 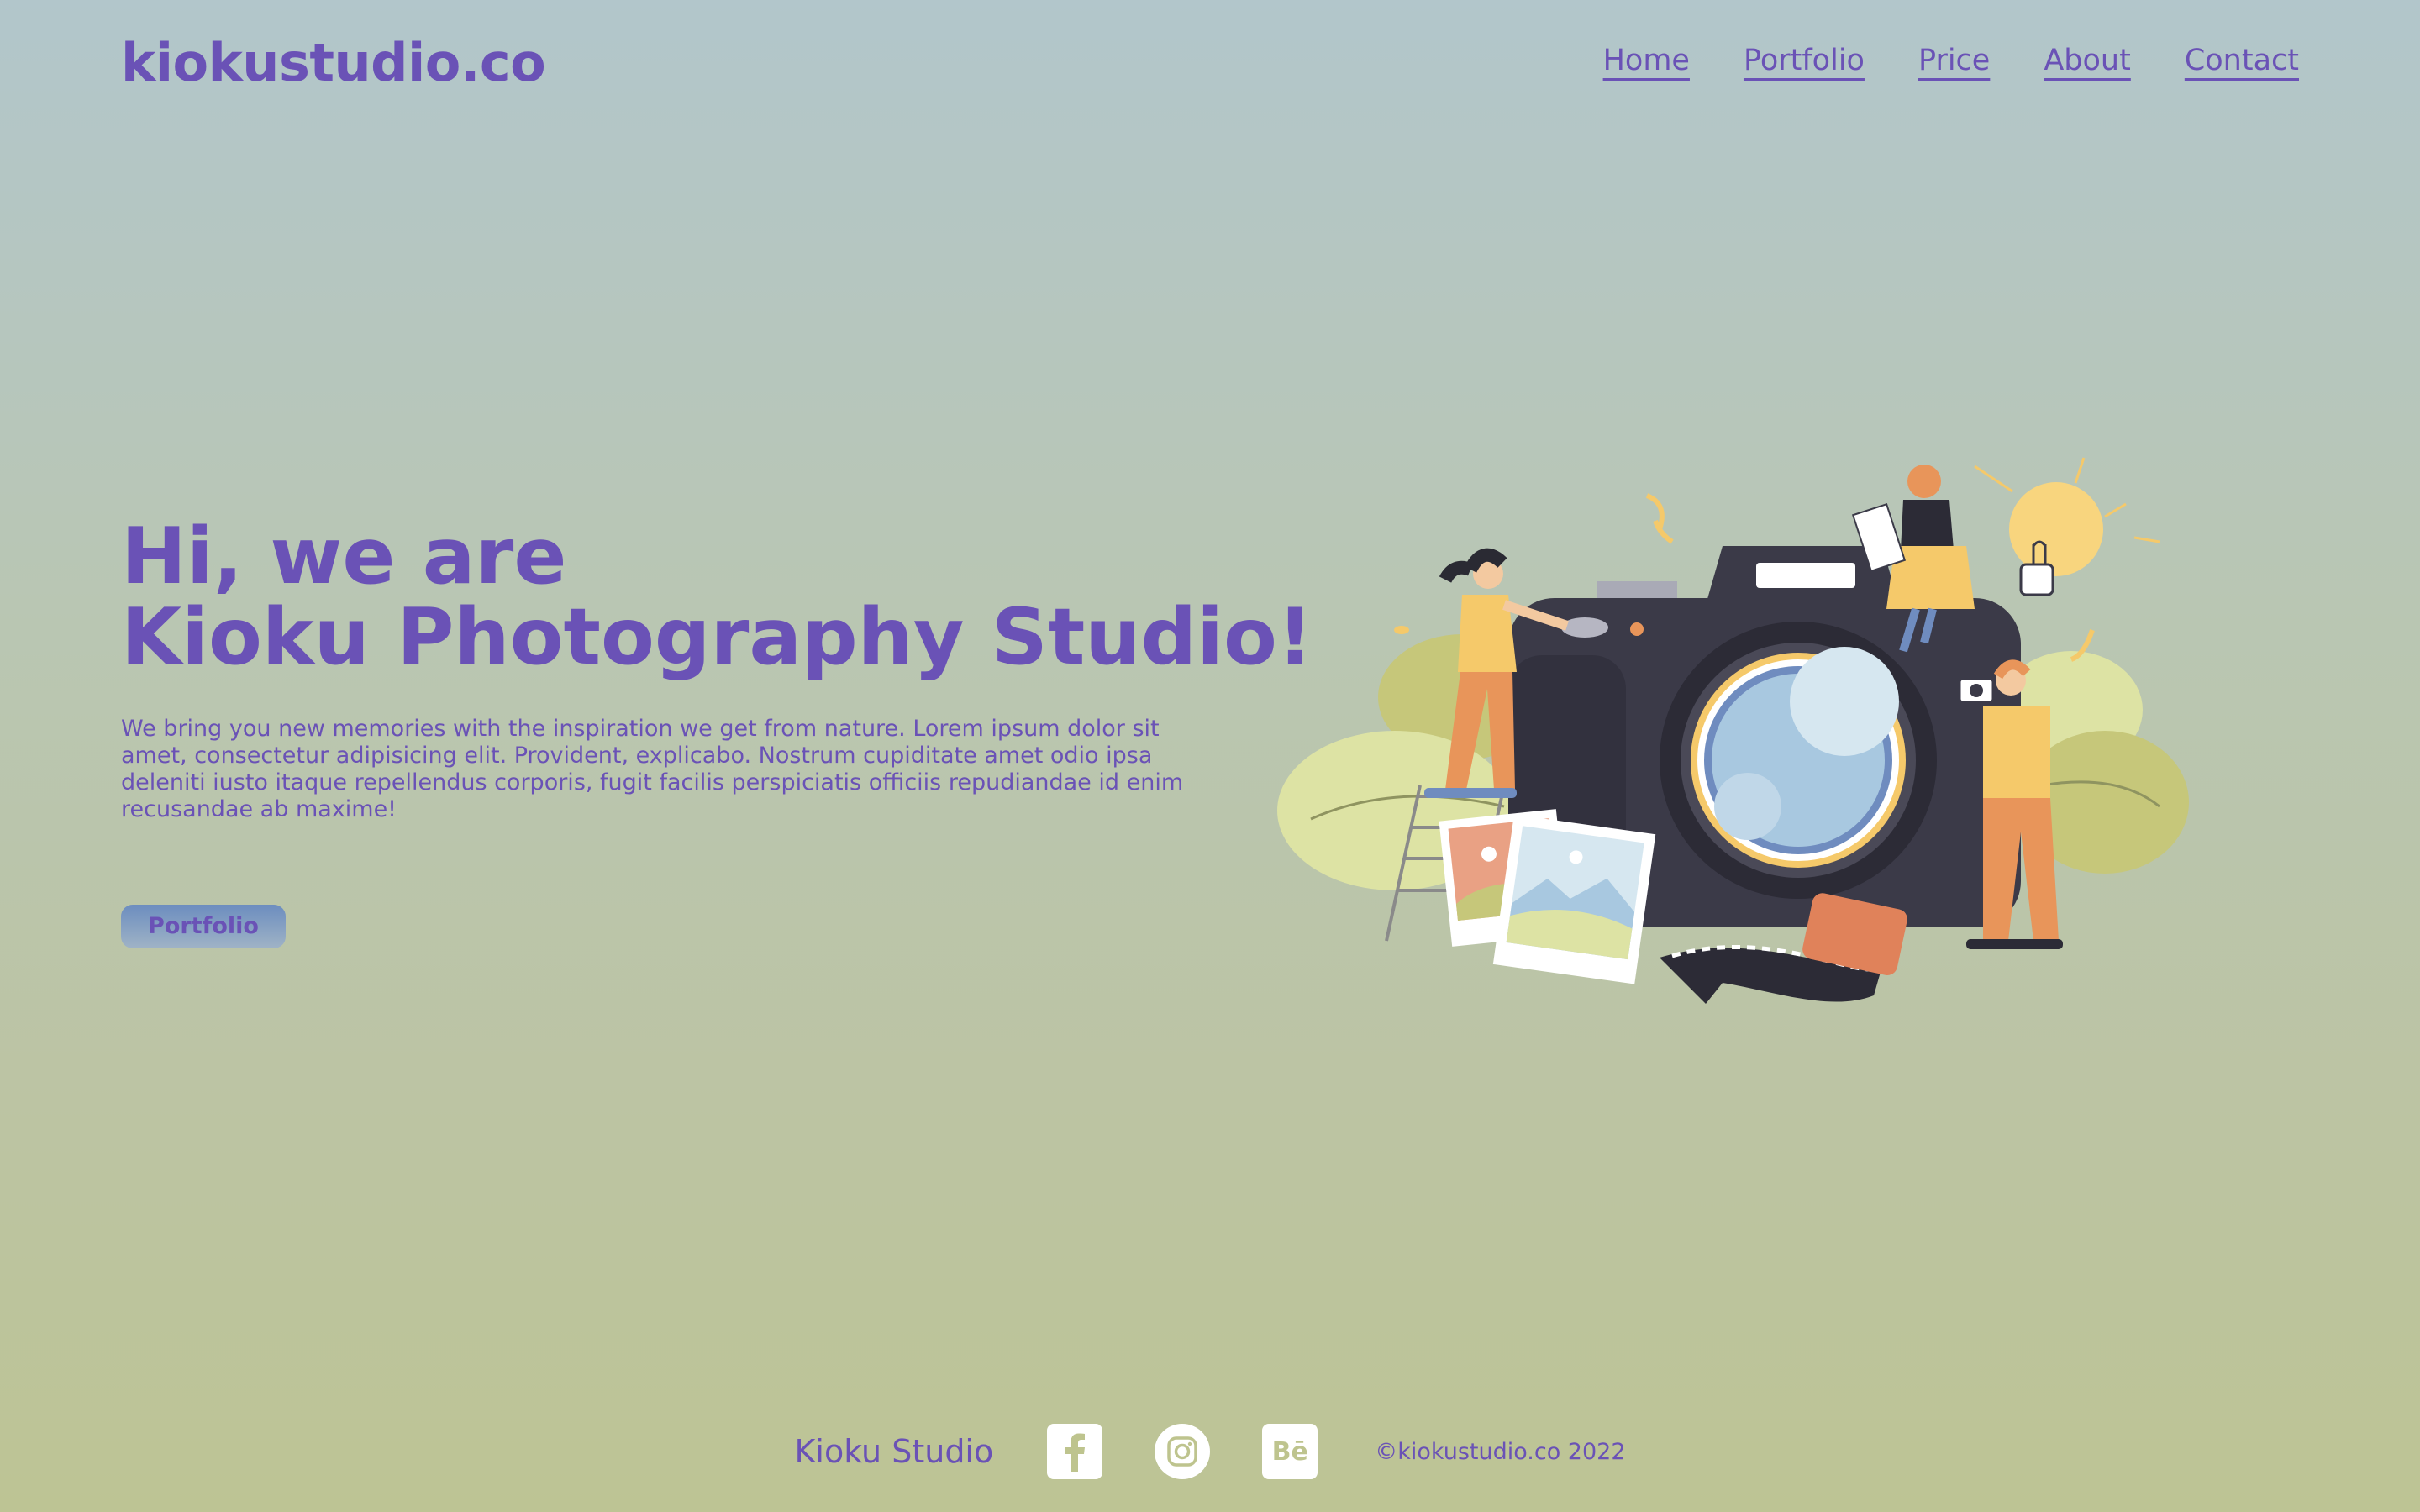 I want to click on lens-reflection, so click(x=1845, y=701).